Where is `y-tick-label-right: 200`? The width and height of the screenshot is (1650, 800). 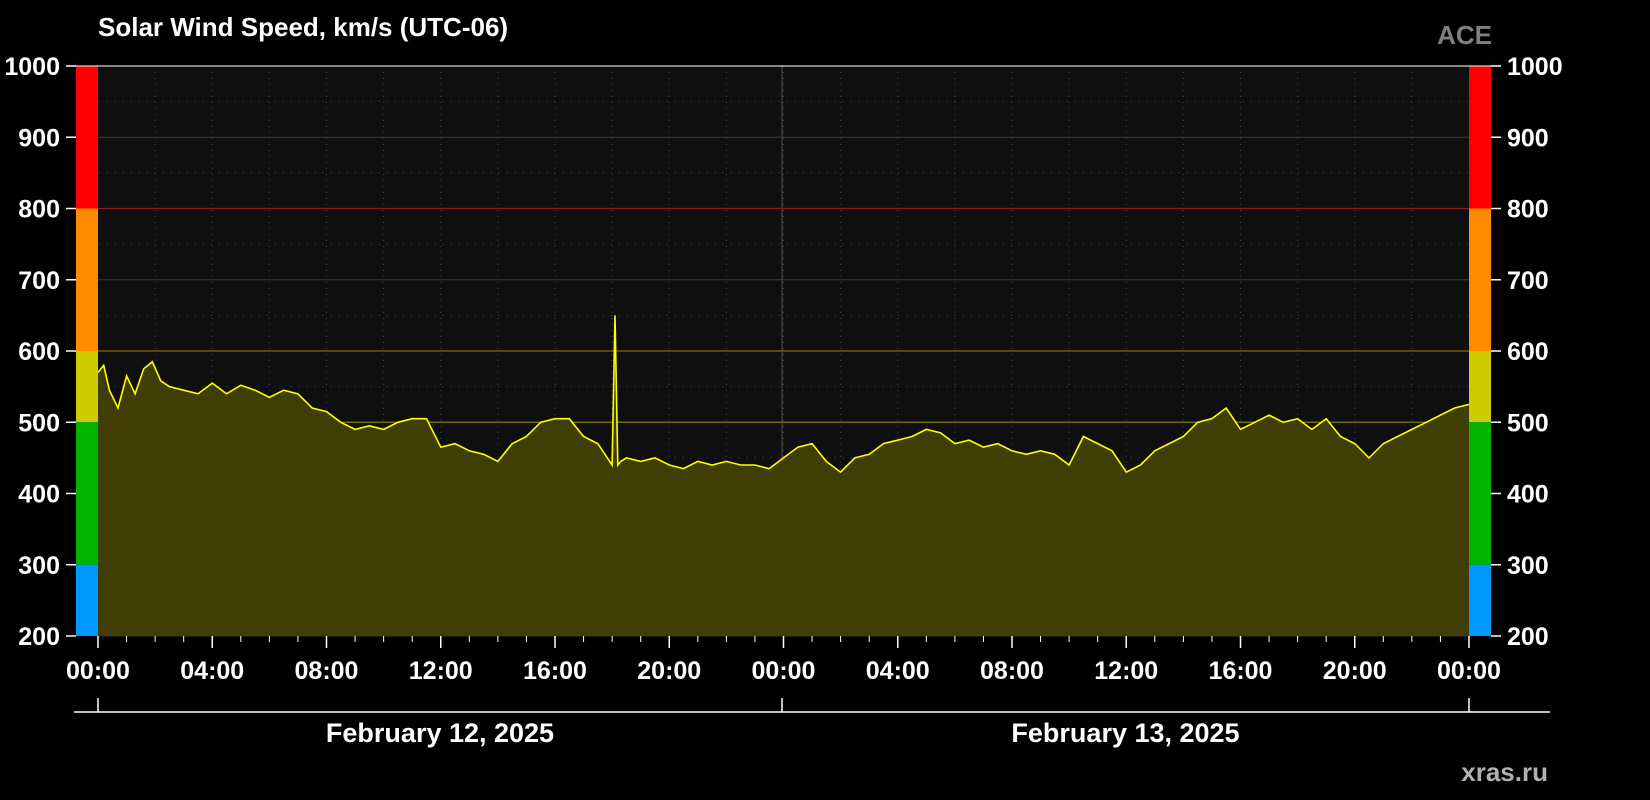
y-tick-label-right: 200 is located at coordinates (1528, 637).